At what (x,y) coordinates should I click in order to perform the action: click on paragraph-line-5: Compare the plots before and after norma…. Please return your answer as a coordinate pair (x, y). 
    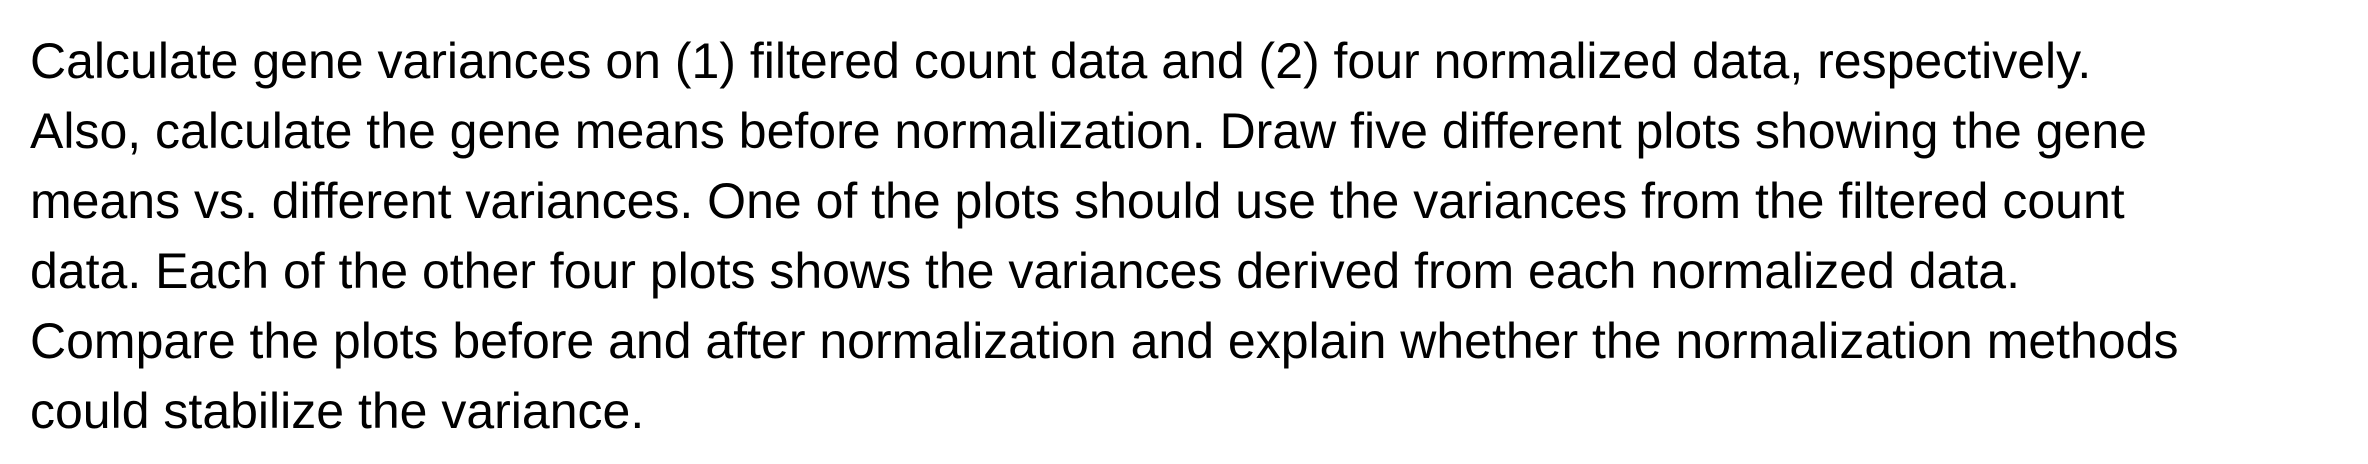
    Looking at the image, I should click on (1104, 341).